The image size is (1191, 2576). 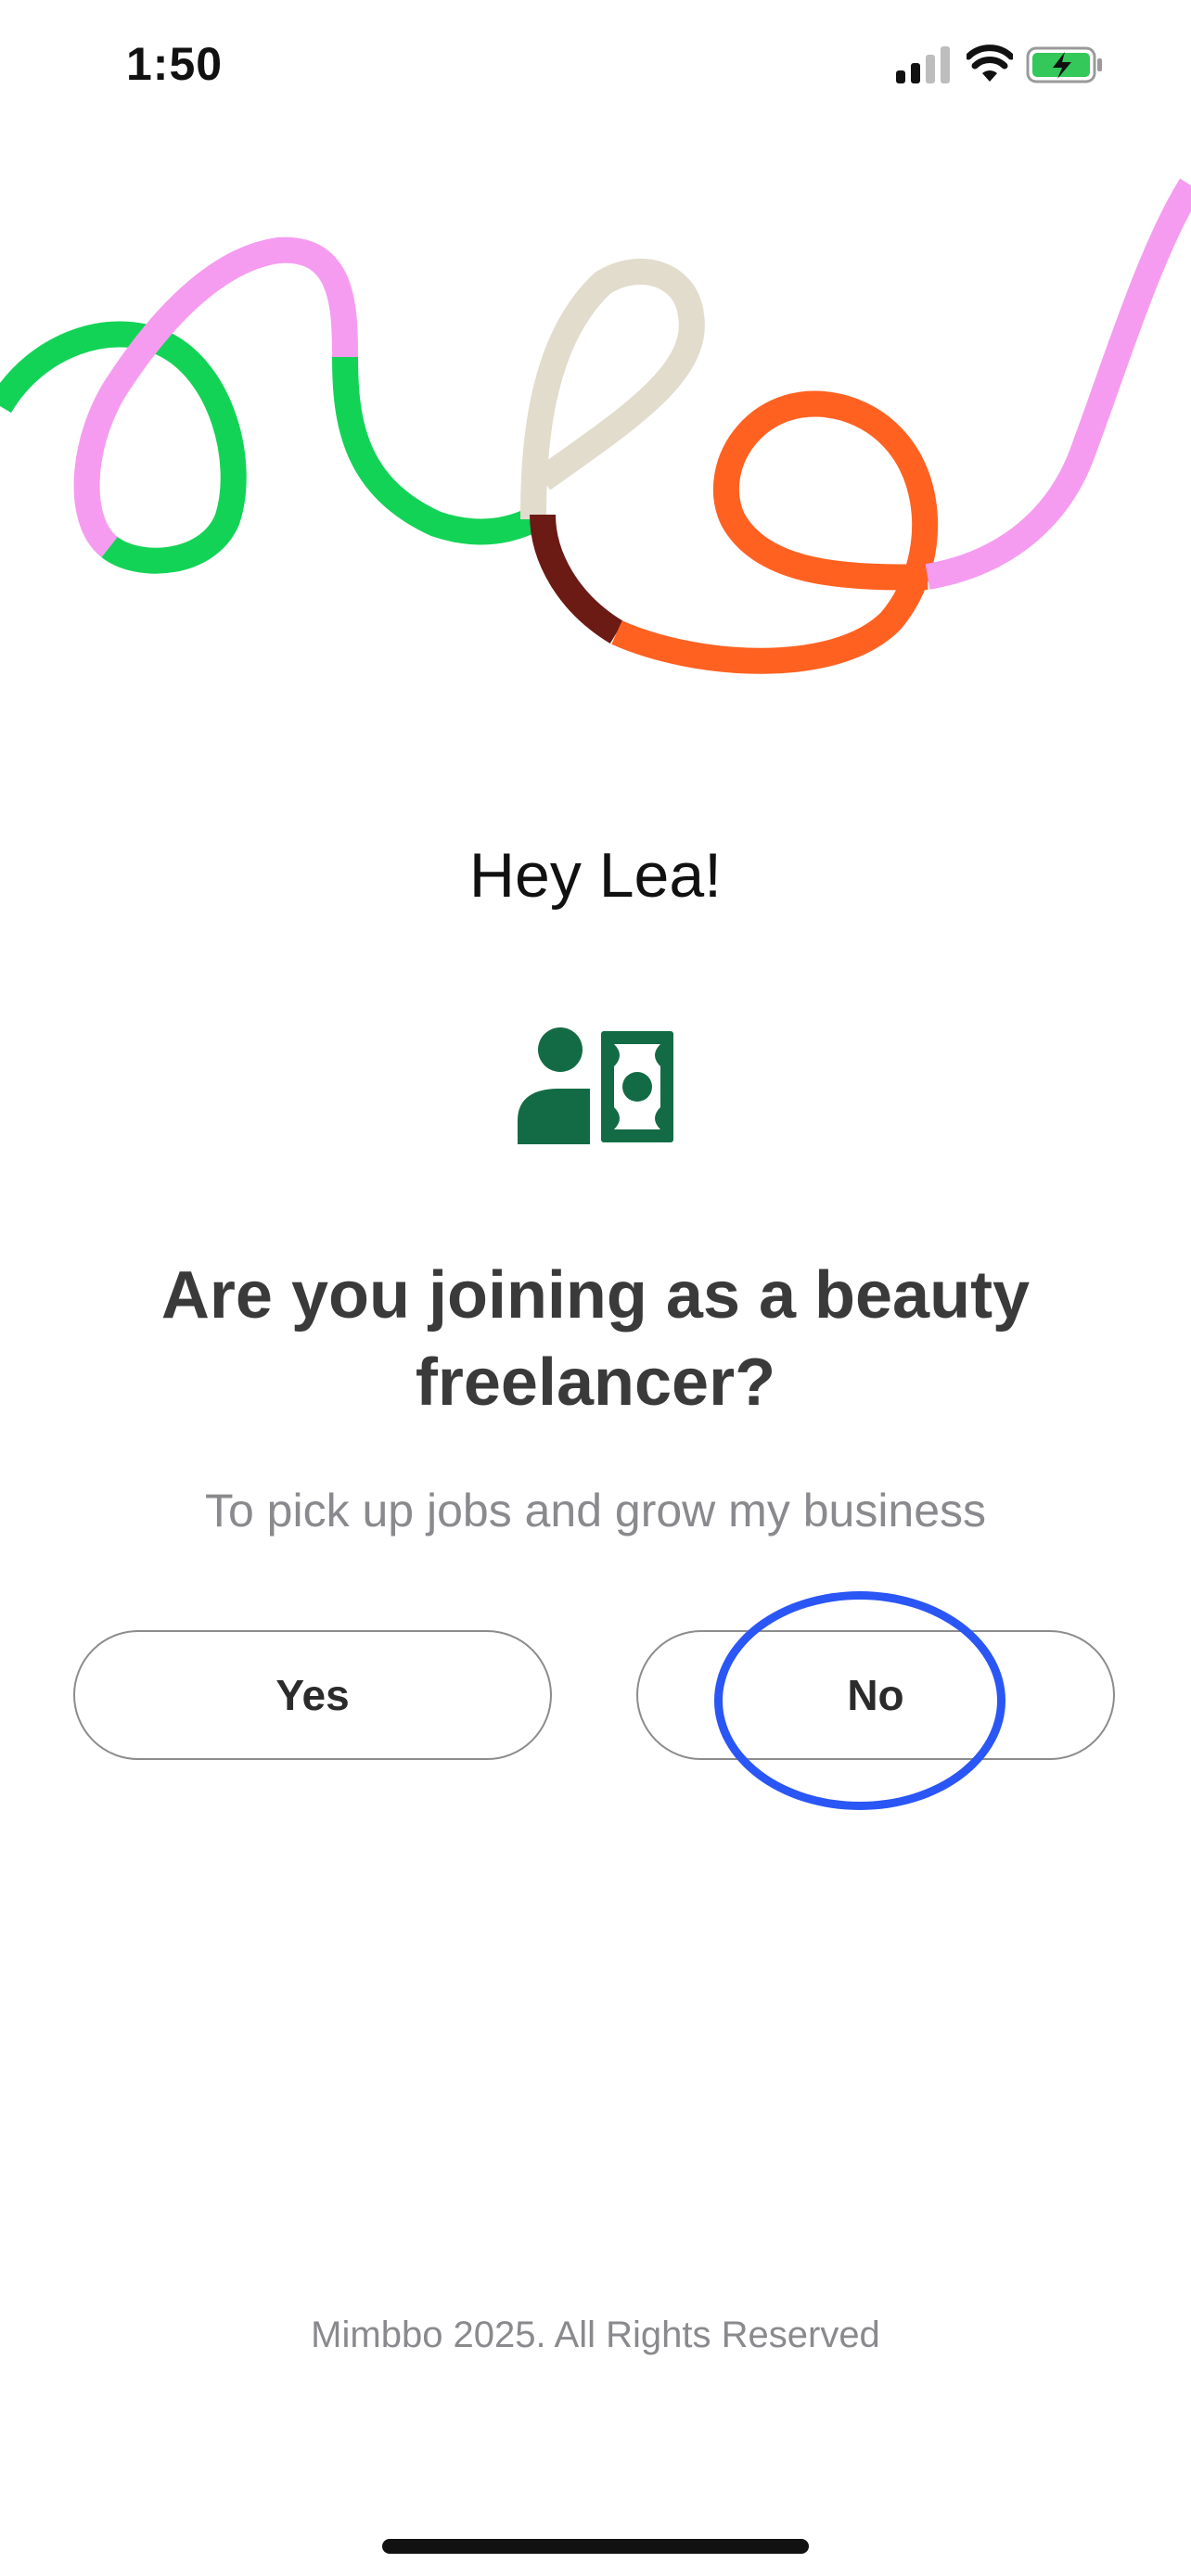 I want to click on cellular-signal-icon, so click(x=923, y=64).